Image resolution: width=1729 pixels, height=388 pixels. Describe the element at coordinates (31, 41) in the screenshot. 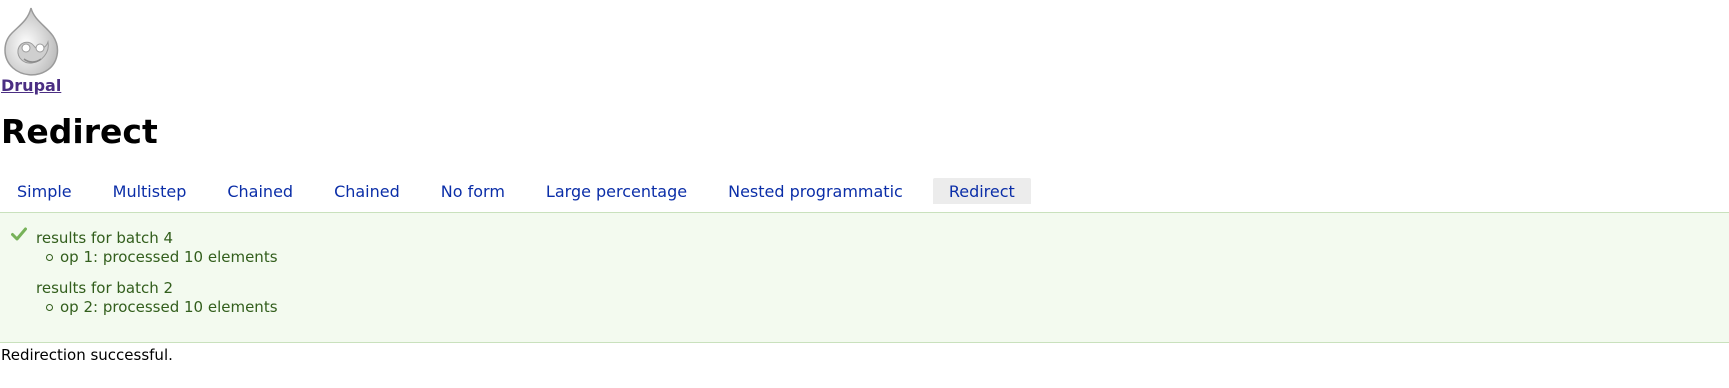

I see `drupal-logo-icon` at that location.